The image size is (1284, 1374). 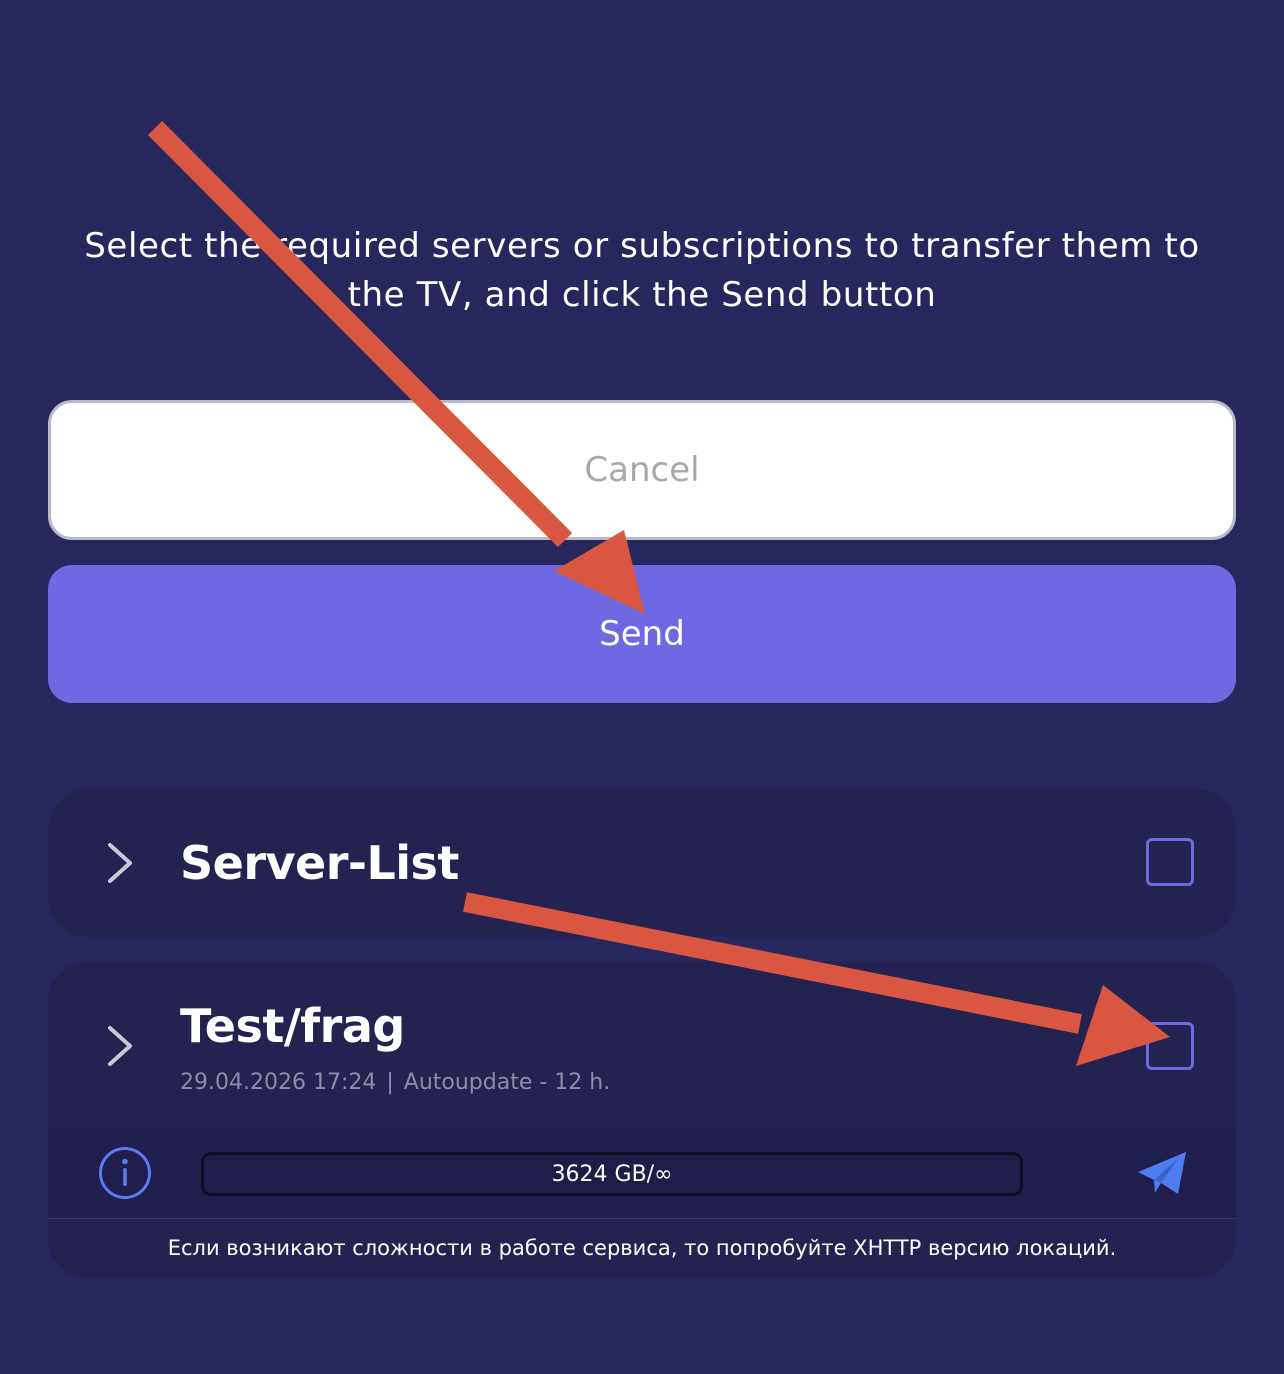 What do you see at coordinates (292, 1026) in the screenshot?
I see `subscription-title: Test/frag` at bounding box center [292, 1026].